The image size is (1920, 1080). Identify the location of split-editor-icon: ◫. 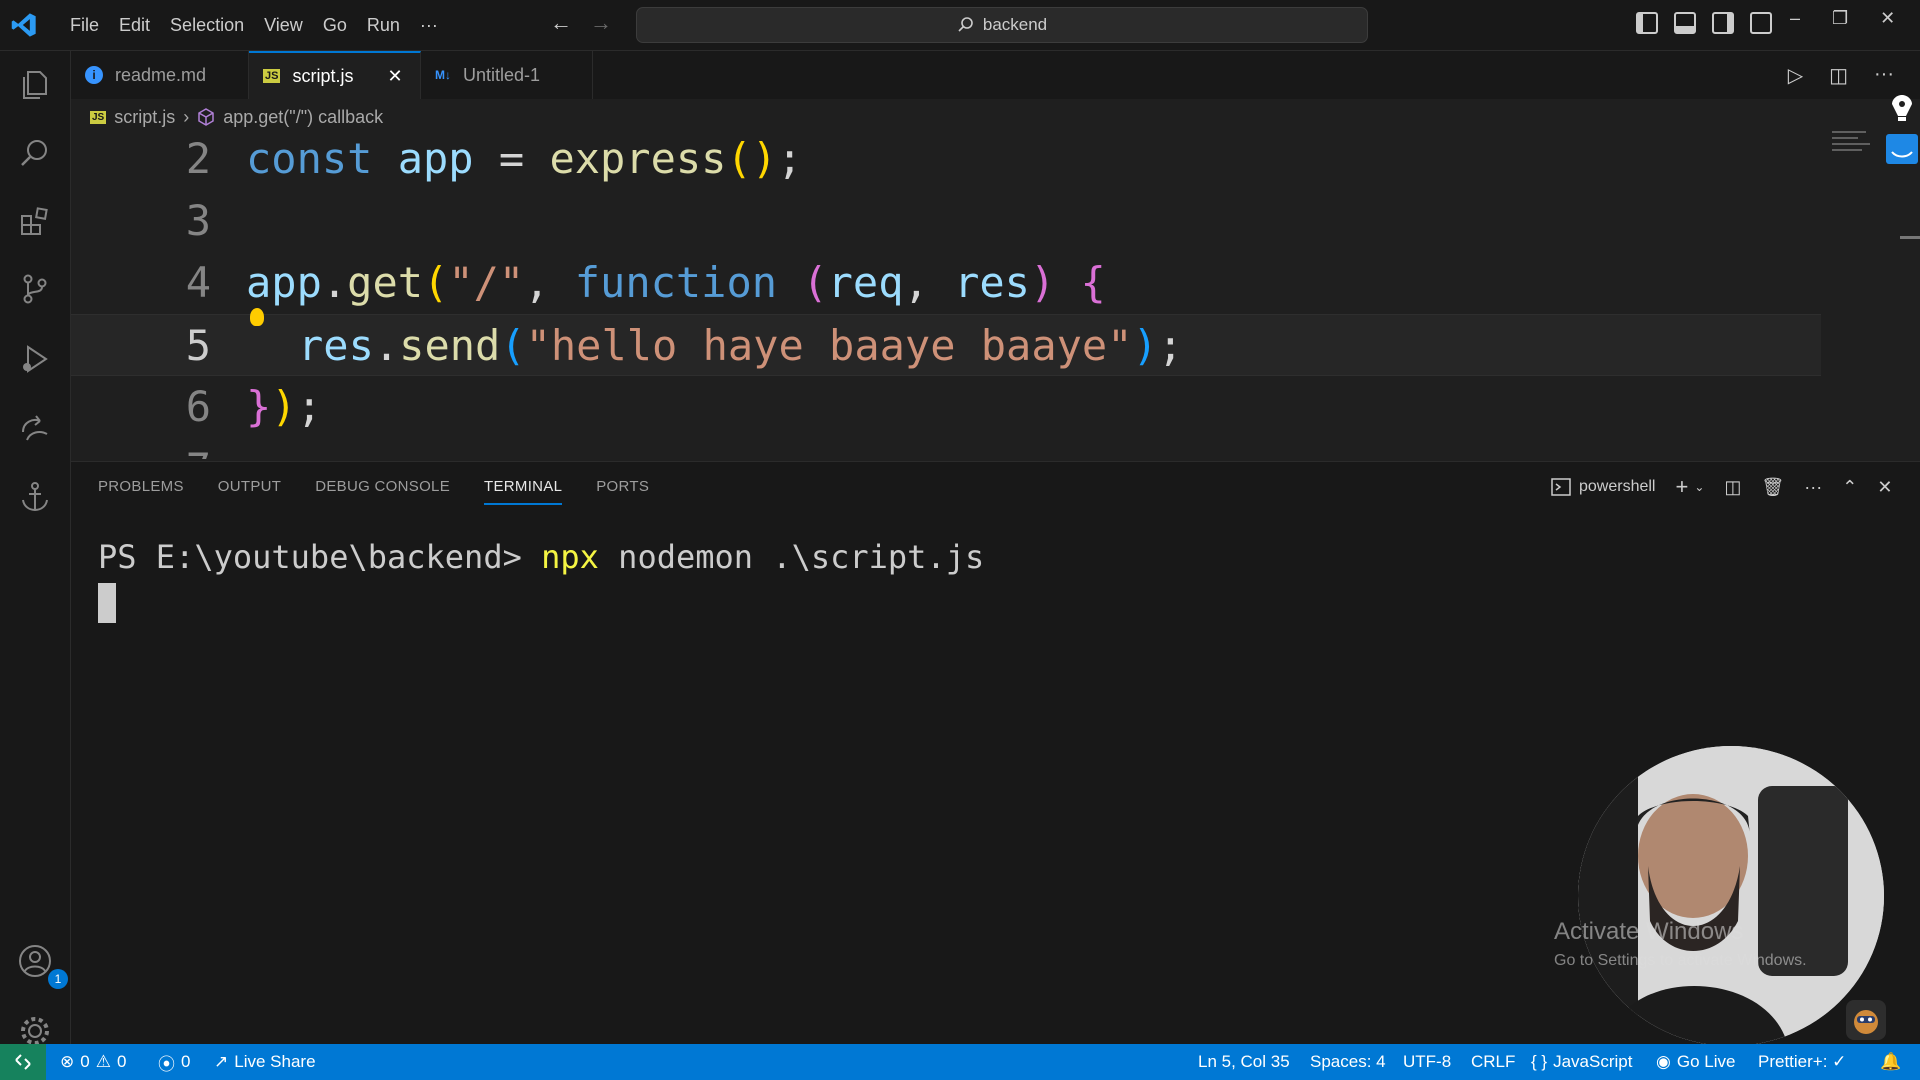
(1838, 75).